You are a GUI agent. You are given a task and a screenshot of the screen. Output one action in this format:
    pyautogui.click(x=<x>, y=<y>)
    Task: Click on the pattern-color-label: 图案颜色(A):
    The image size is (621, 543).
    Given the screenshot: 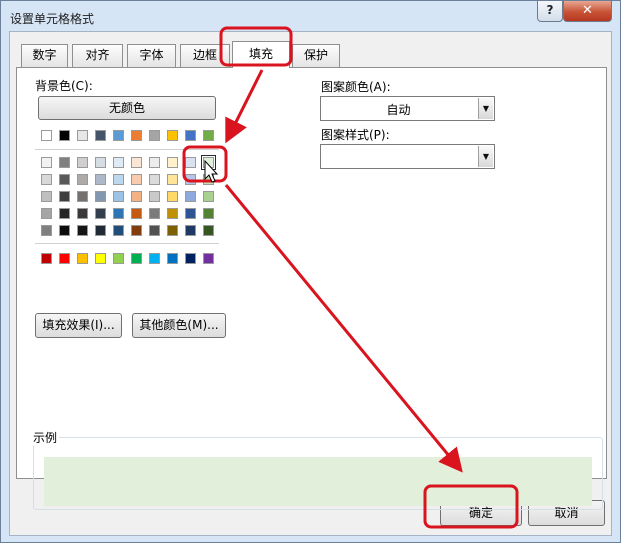 What is the action you would take?
    pyautogui.click(x=356, y=87)
    